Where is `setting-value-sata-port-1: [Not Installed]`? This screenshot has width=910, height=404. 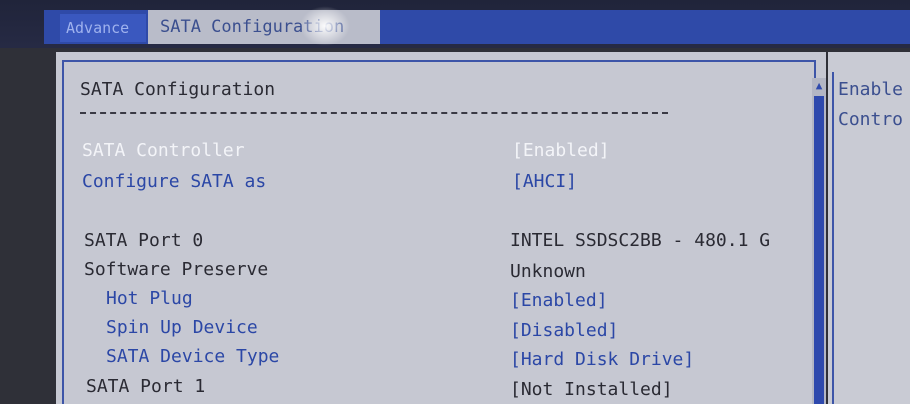
setting-value-sata-port-1: [Not Installed] is located at coordinates (591, 389).